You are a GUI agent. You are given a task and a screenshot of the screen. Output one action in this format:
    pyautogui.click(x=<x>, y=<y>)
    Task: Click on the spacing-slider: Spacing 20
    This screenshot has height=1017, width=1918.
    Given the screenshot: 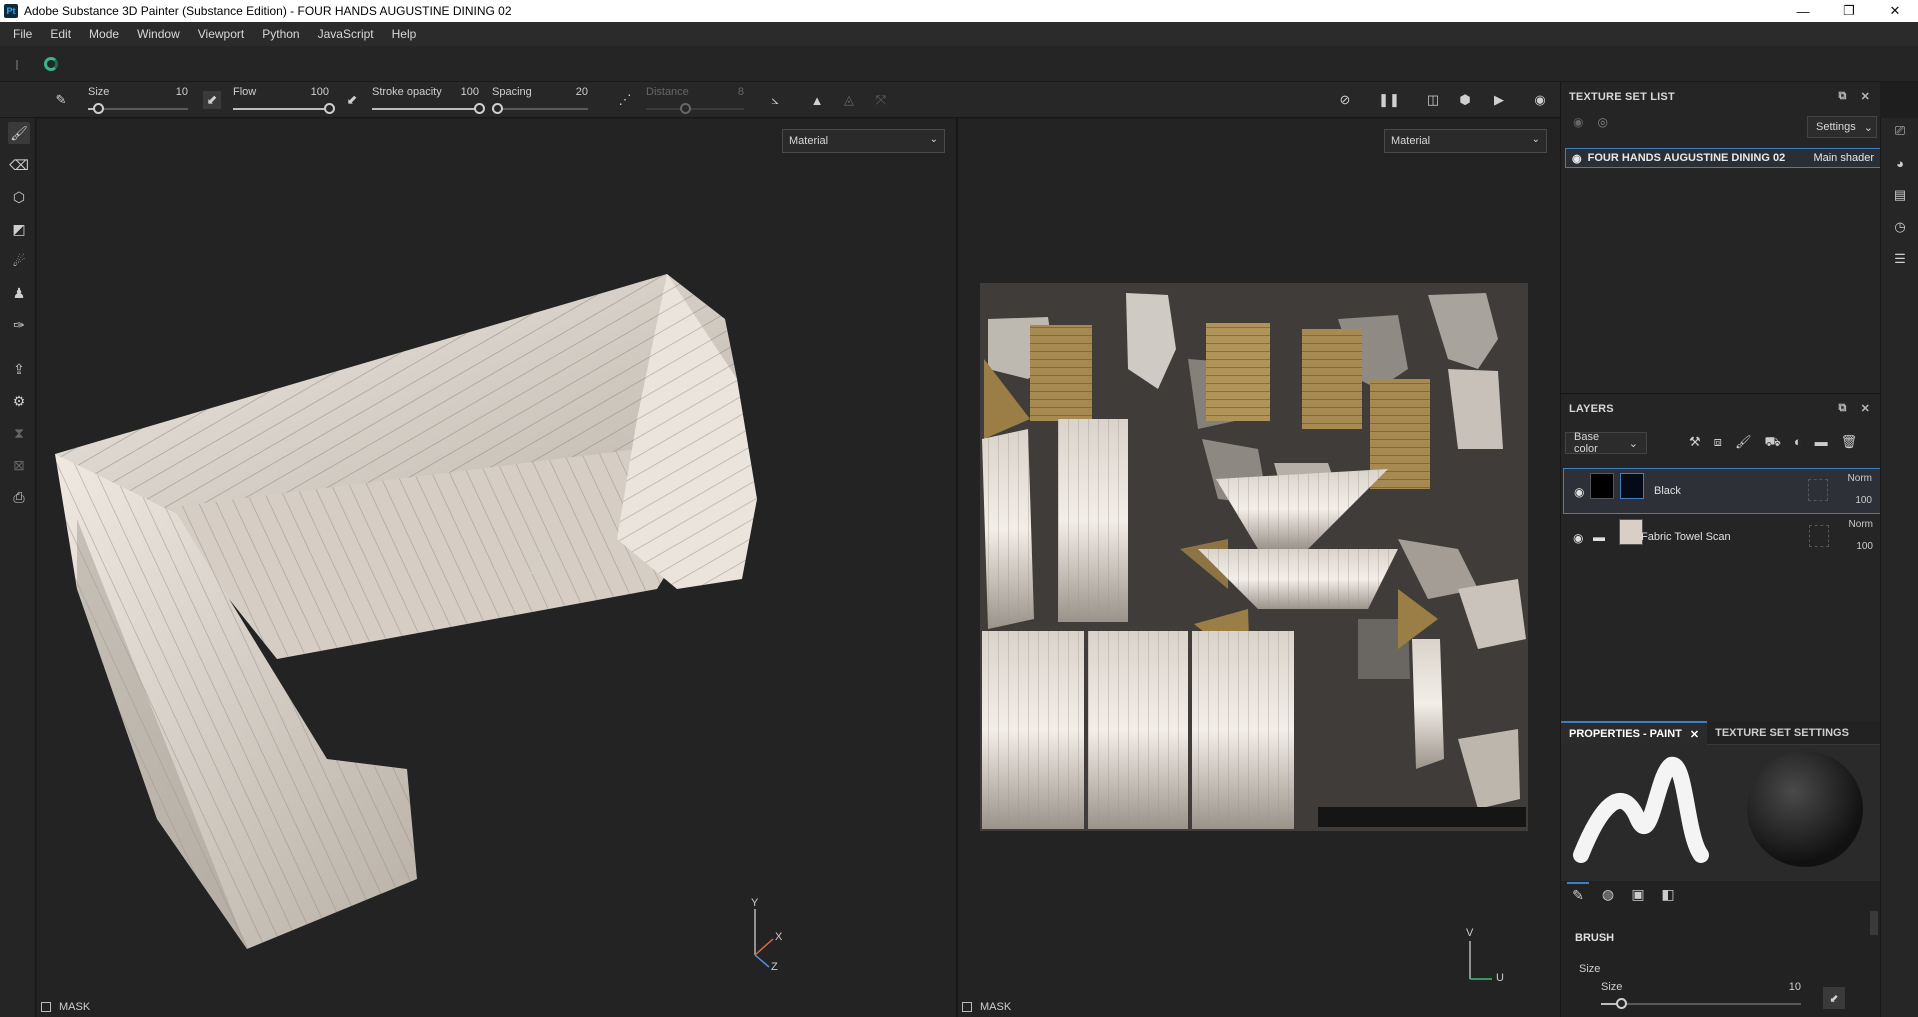 What is the action you would take?
    pyautogui.click(x=539, y=100)
    